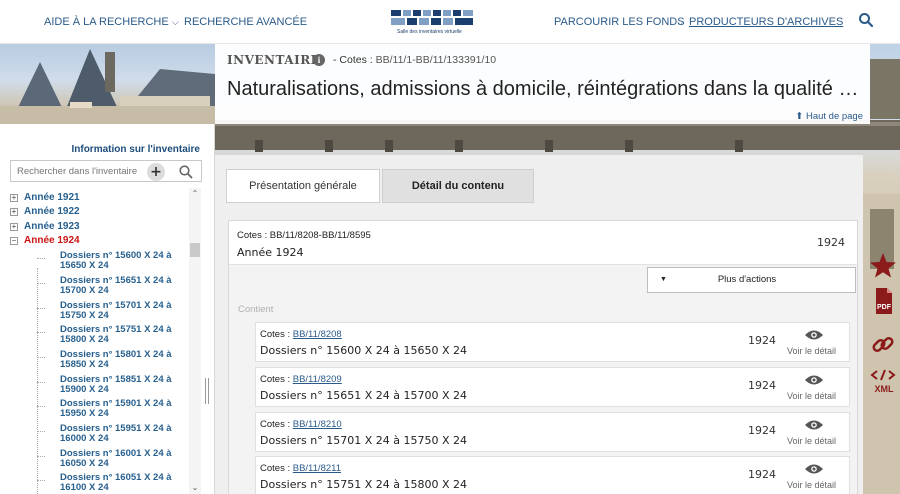  I want to click on plus-icon: +, so click(156, 172).